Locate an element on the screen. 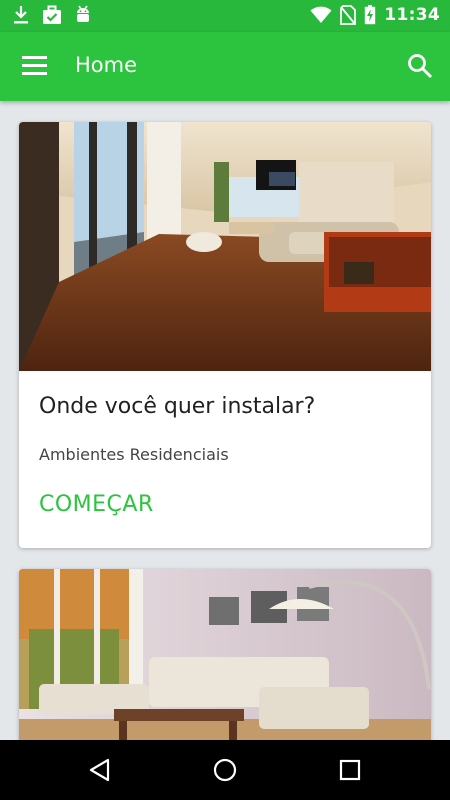 This screenshot has width=450, height=800. menu-icon is located at coordinates (35, 66).